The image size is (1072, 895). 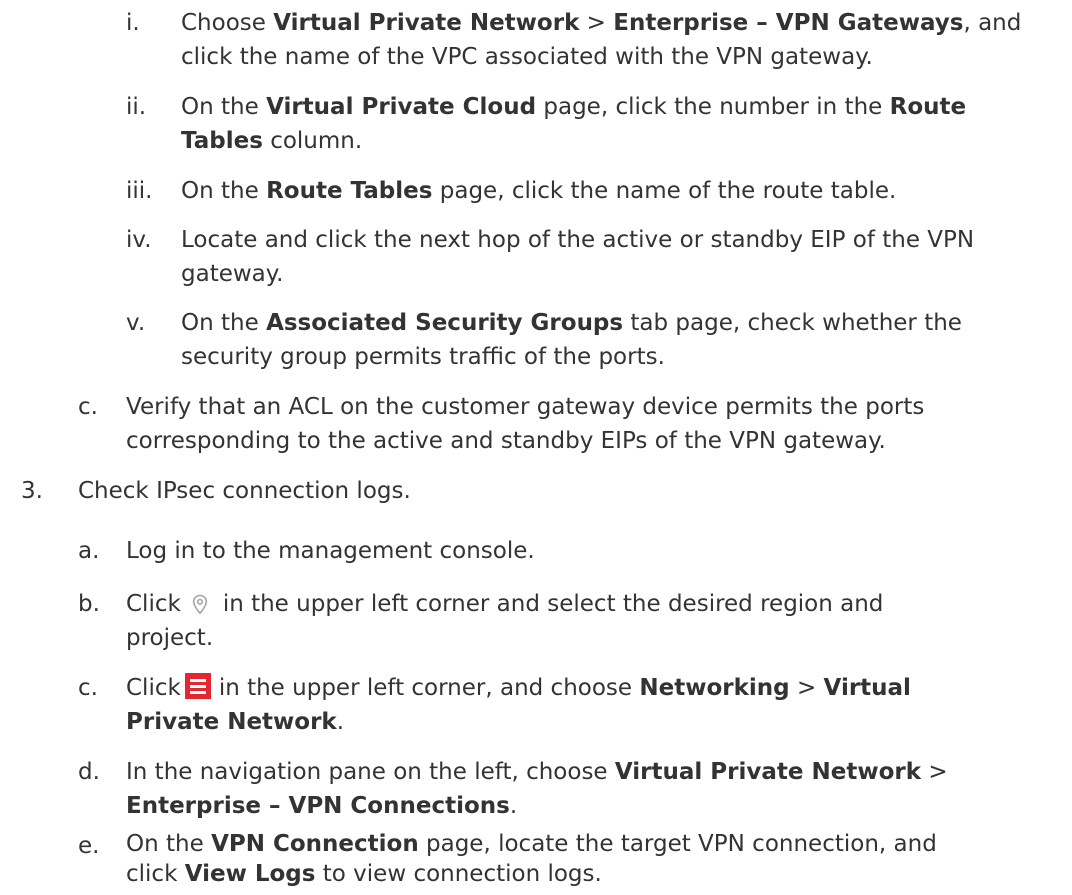 I want to click on bold-term: Private Network, so click(x=231, y=722).